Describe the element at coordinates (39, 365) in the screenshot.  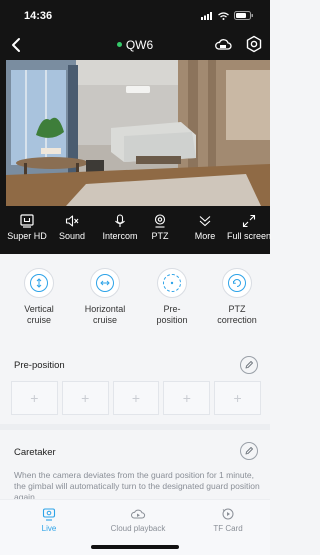
I see `preposition-title: Pre-position` at that location.